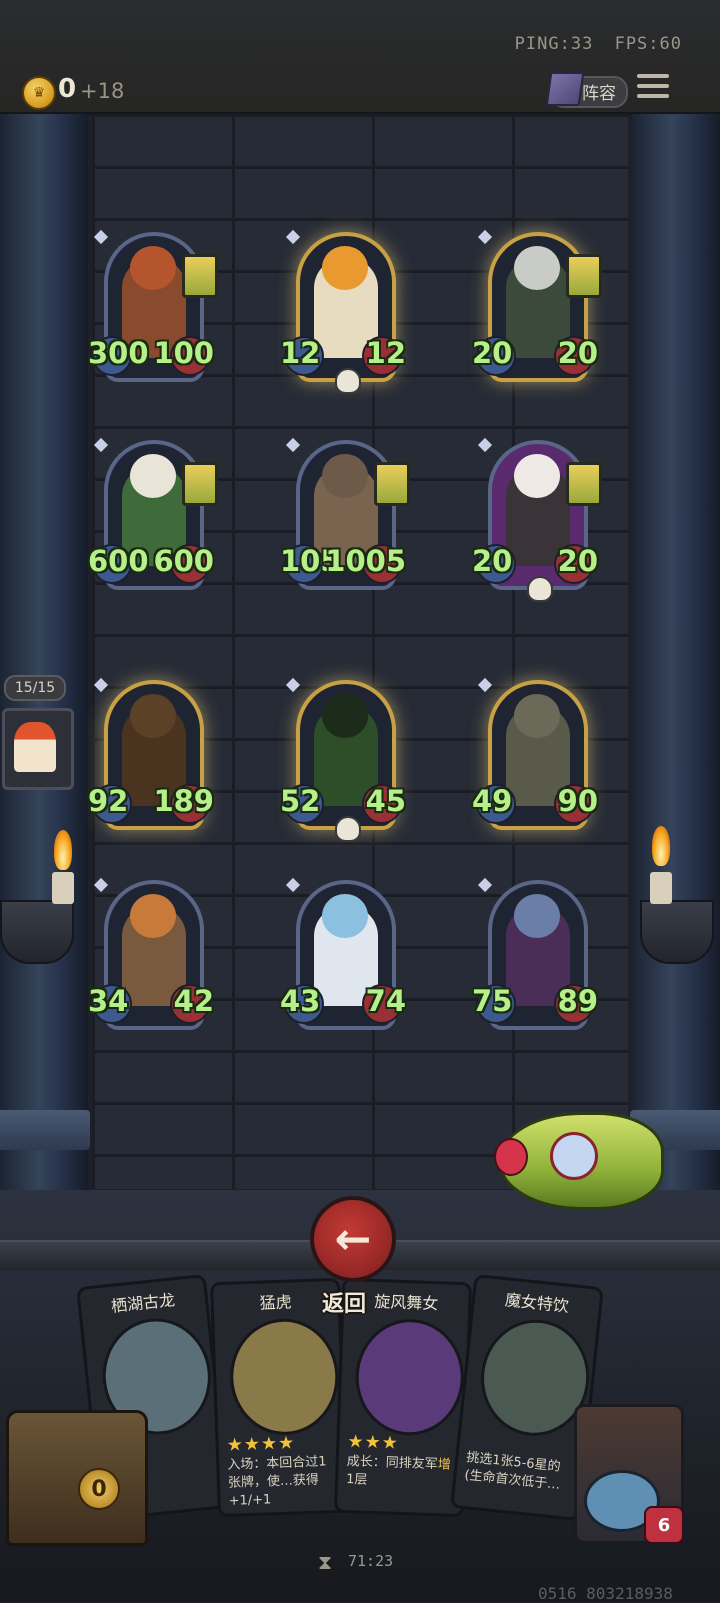  Describe the element at coordinates (577, 801) in the screenshot. I see `unit-health: 90` at that location.